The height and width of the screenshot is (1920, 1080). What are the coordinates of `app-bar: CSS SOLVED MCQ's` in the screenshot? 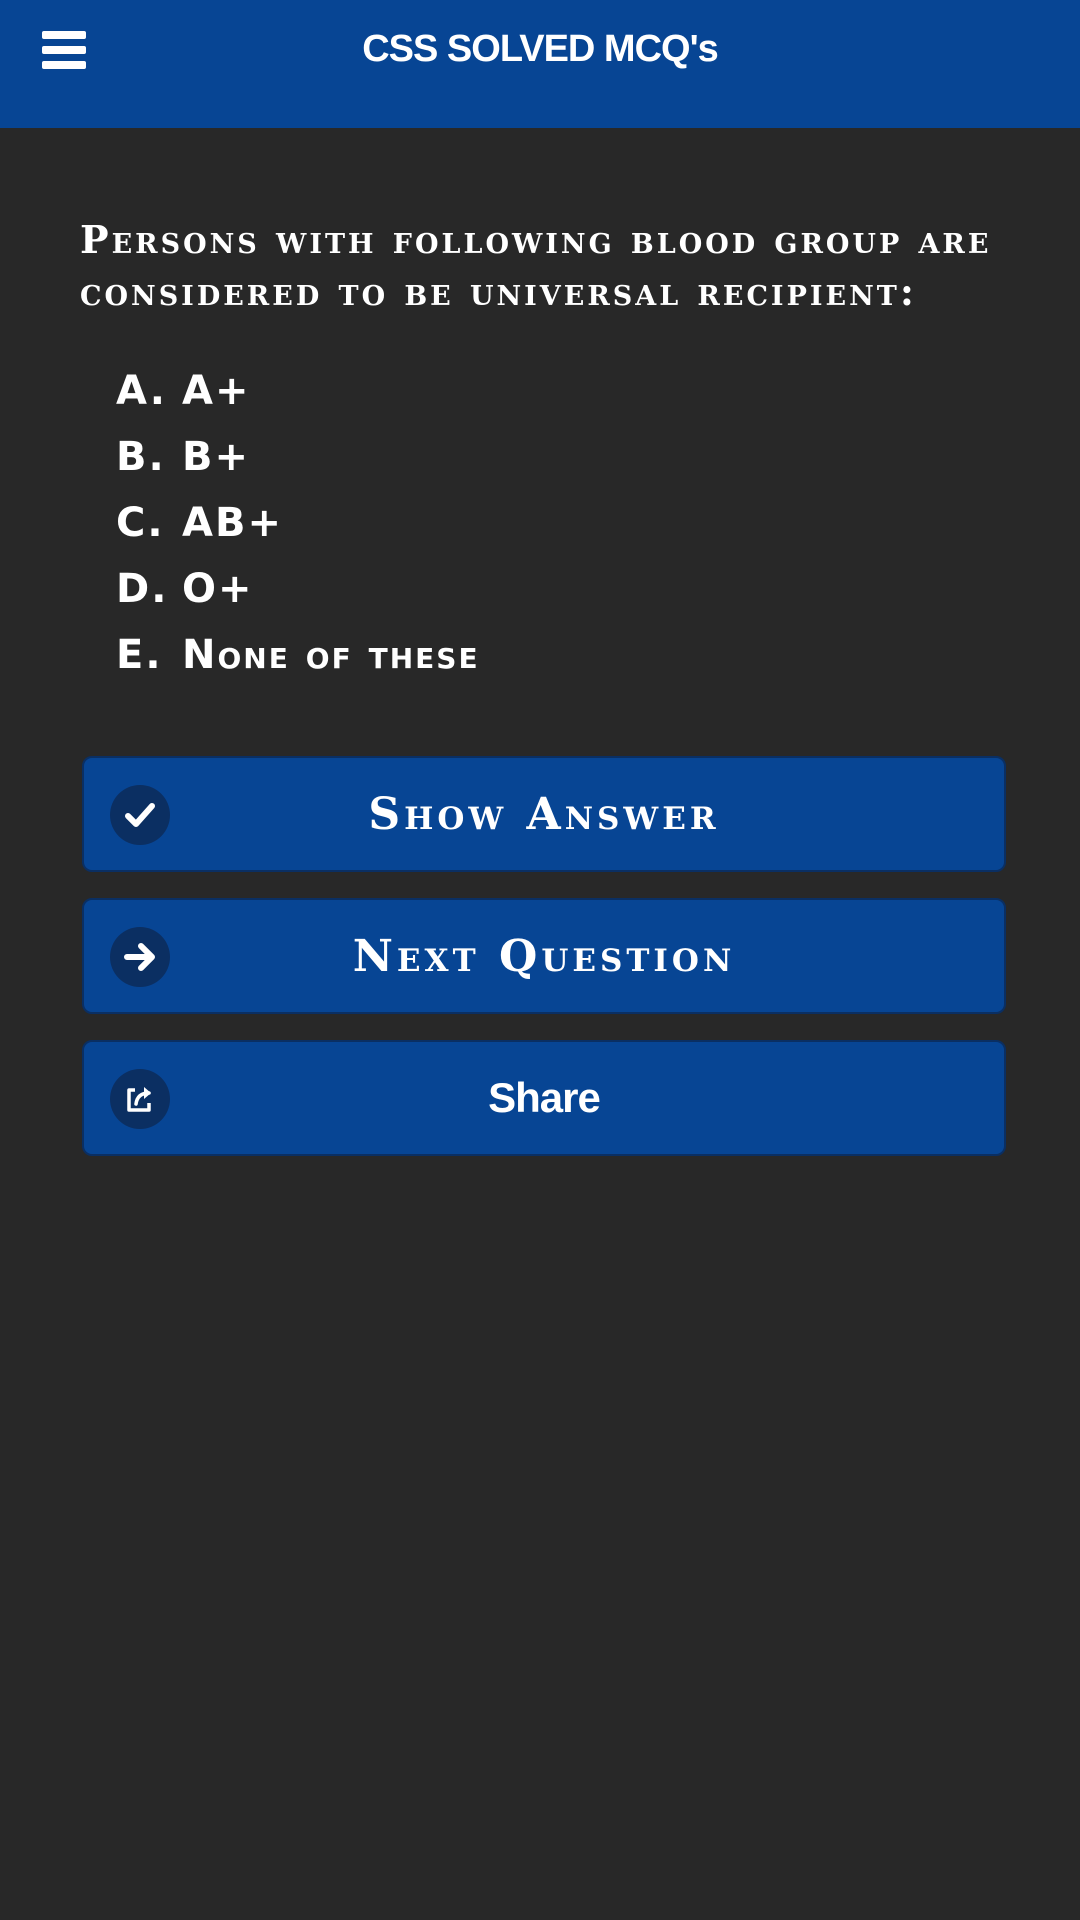 It's located at (540, 64).